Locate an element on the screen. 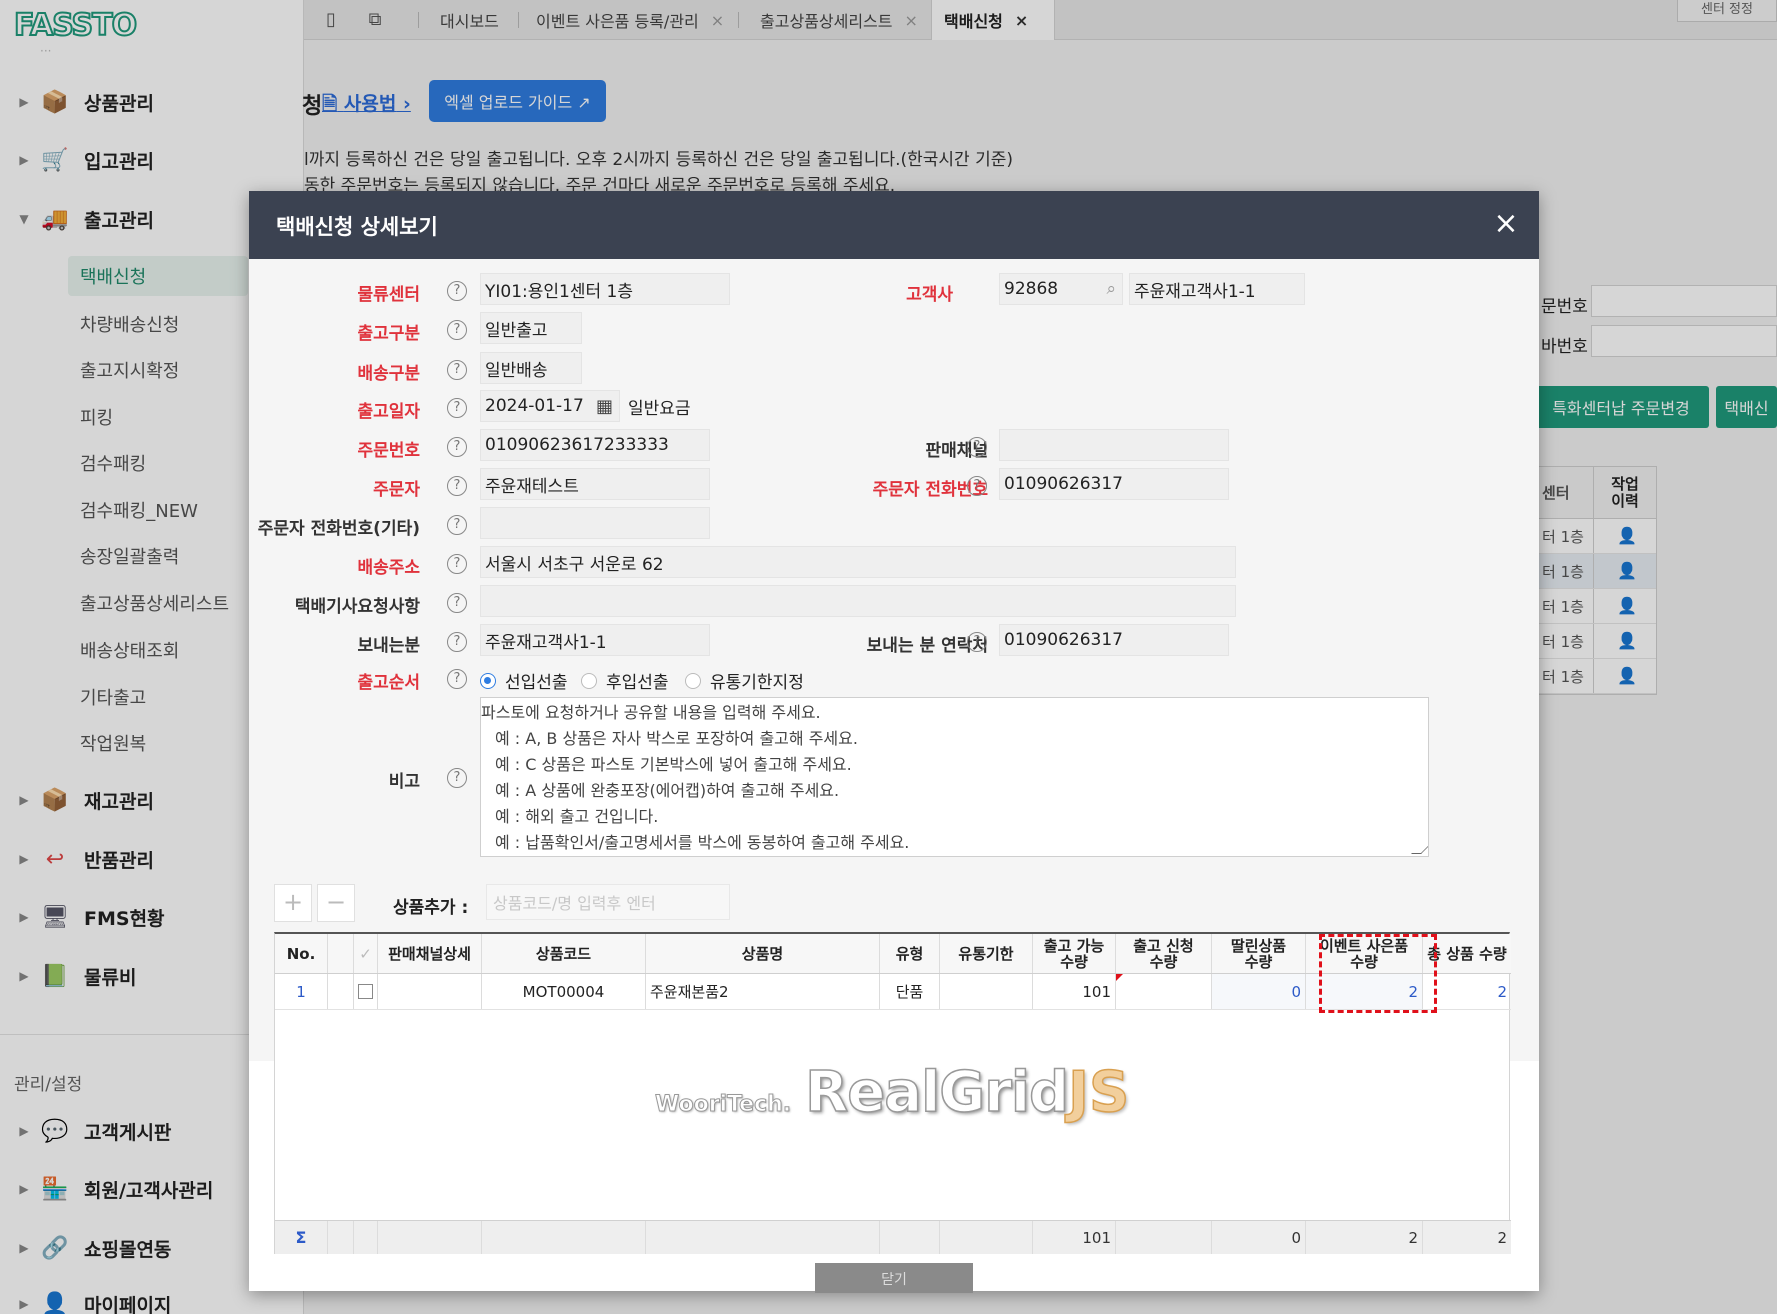 The height and width of the screenshot is (1314, 1777). radio-label: 후입선출 is located at coordinates (637, 683).